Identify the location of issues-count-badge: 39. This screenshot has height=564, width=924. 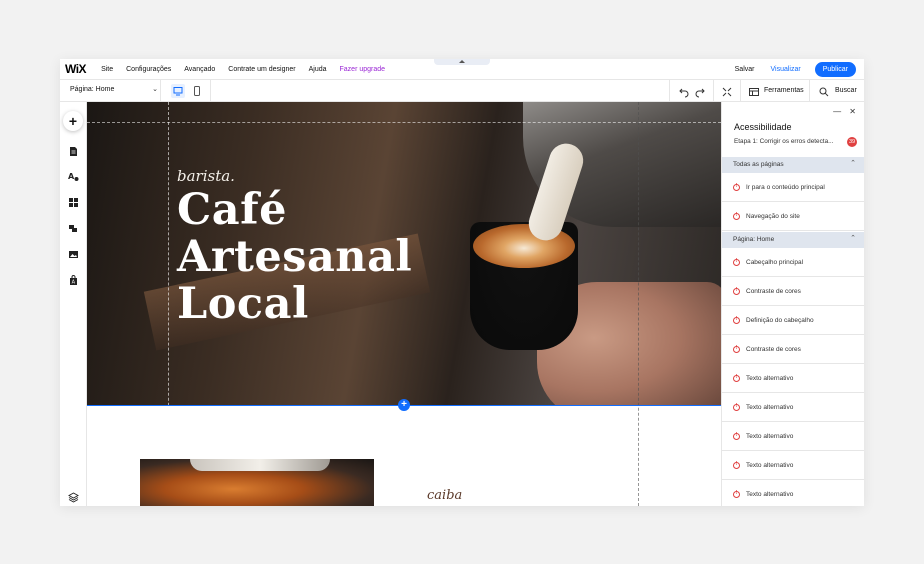
(852, 142).